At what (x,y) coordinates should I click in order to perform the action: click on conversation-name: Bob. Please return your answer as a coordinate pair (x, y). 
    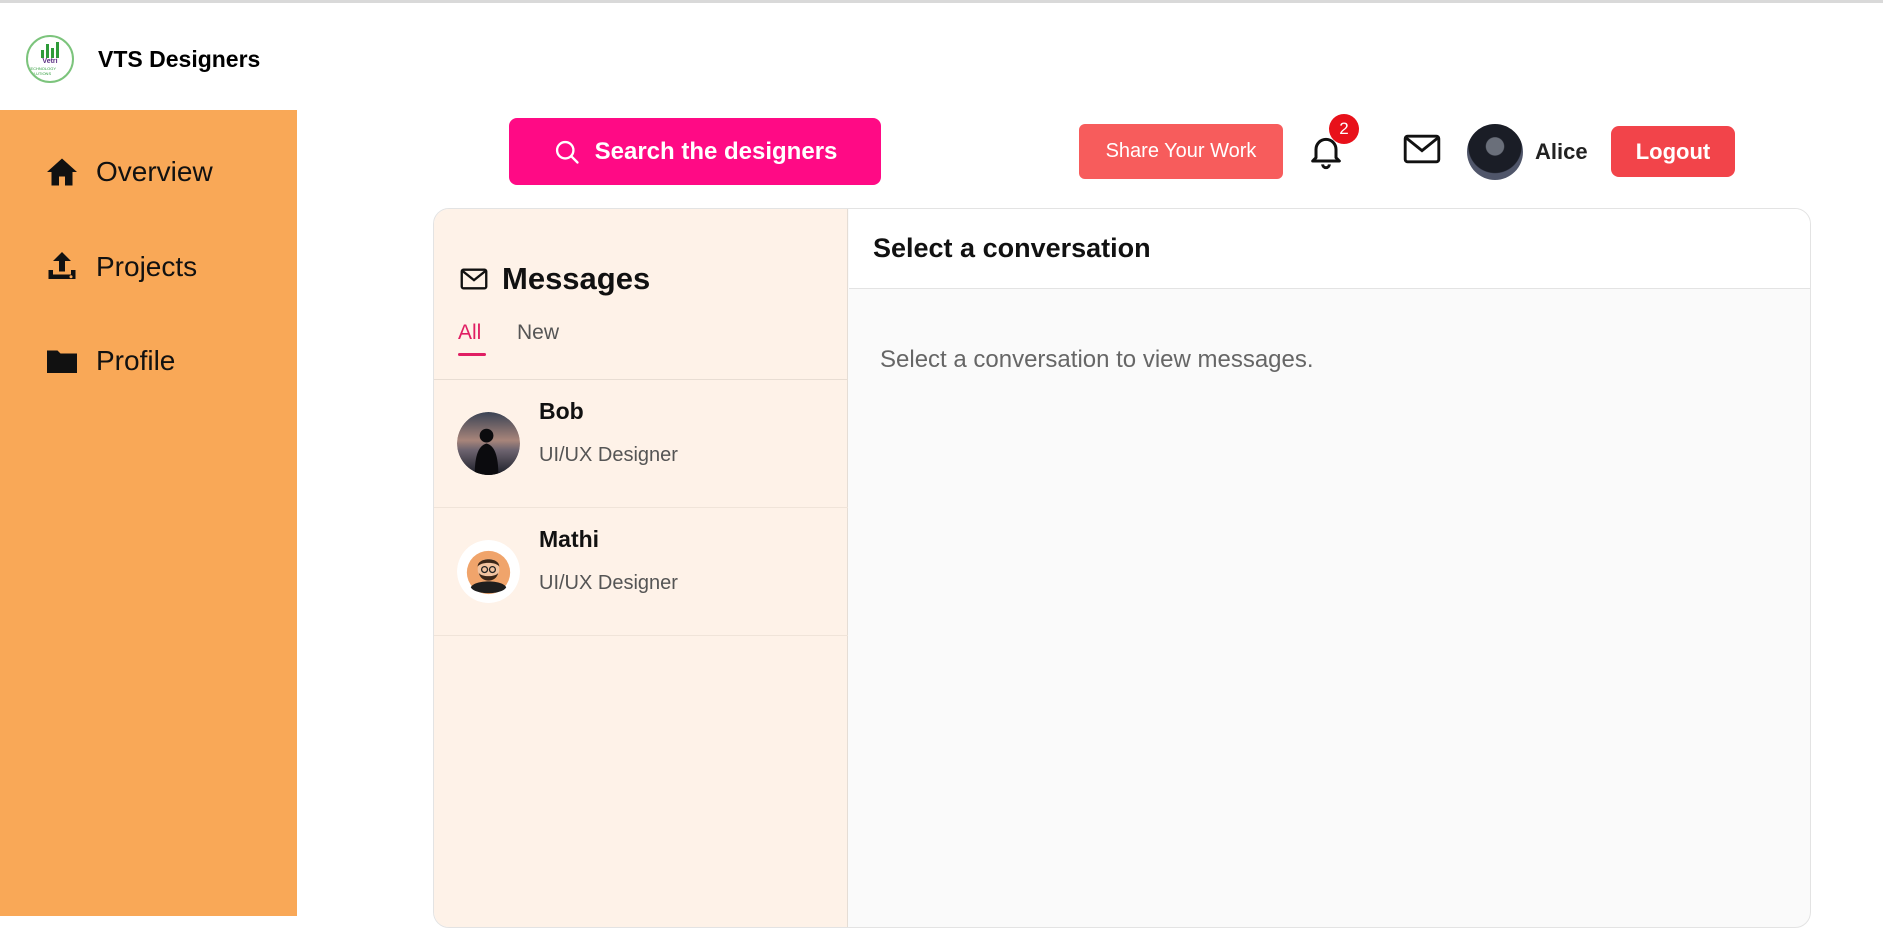
    Looking at the image, I should click on (561, 411).